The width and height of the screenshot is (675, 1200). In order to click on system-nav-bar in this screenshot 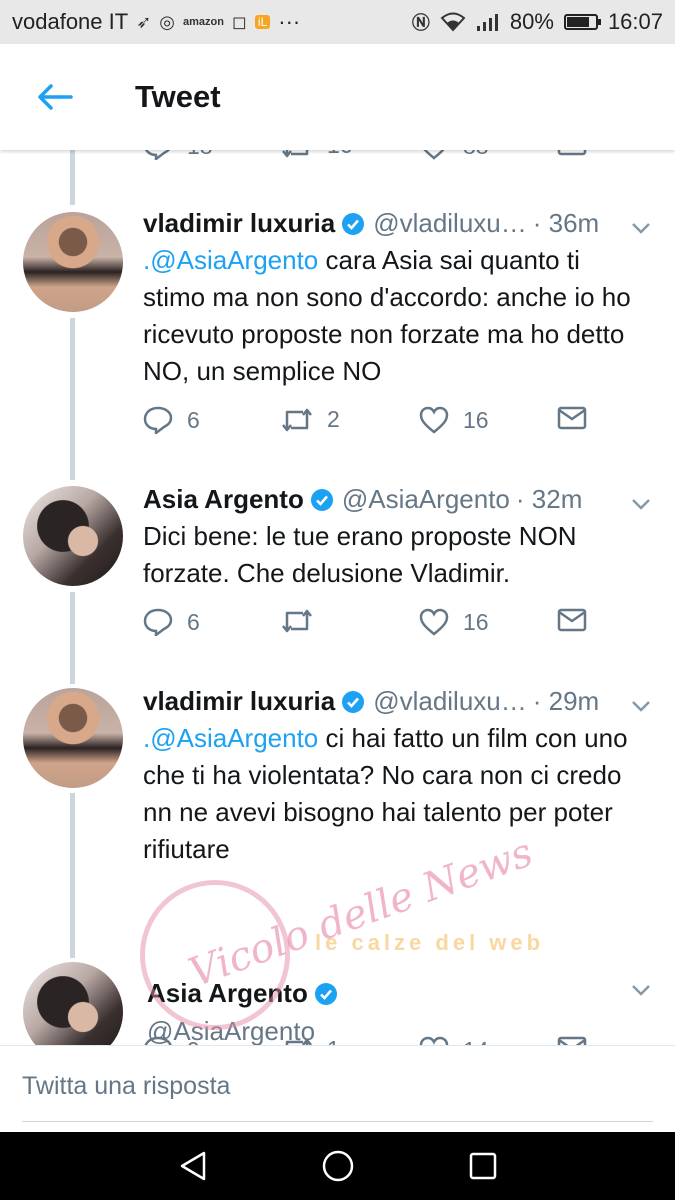, I will do `click(337, 1166)`.